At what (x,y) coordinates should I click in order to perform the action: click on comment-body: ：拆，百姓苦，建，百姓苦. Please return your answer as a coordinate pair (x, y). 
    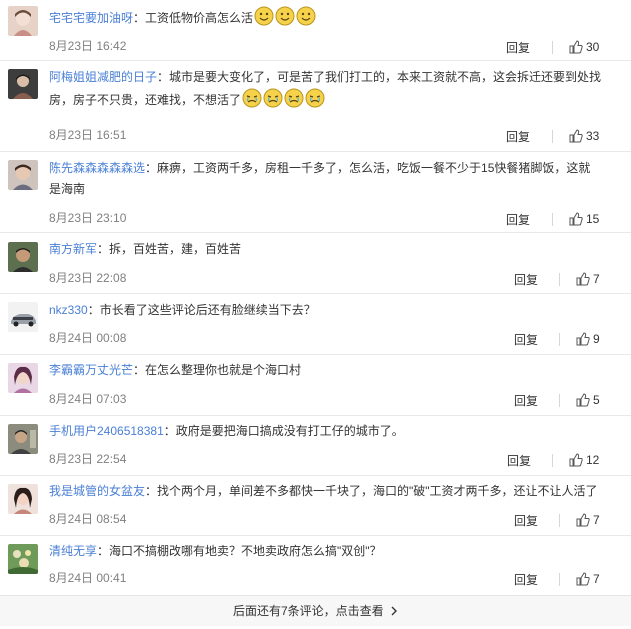
    Looking at the image, I should click on (169, 249).